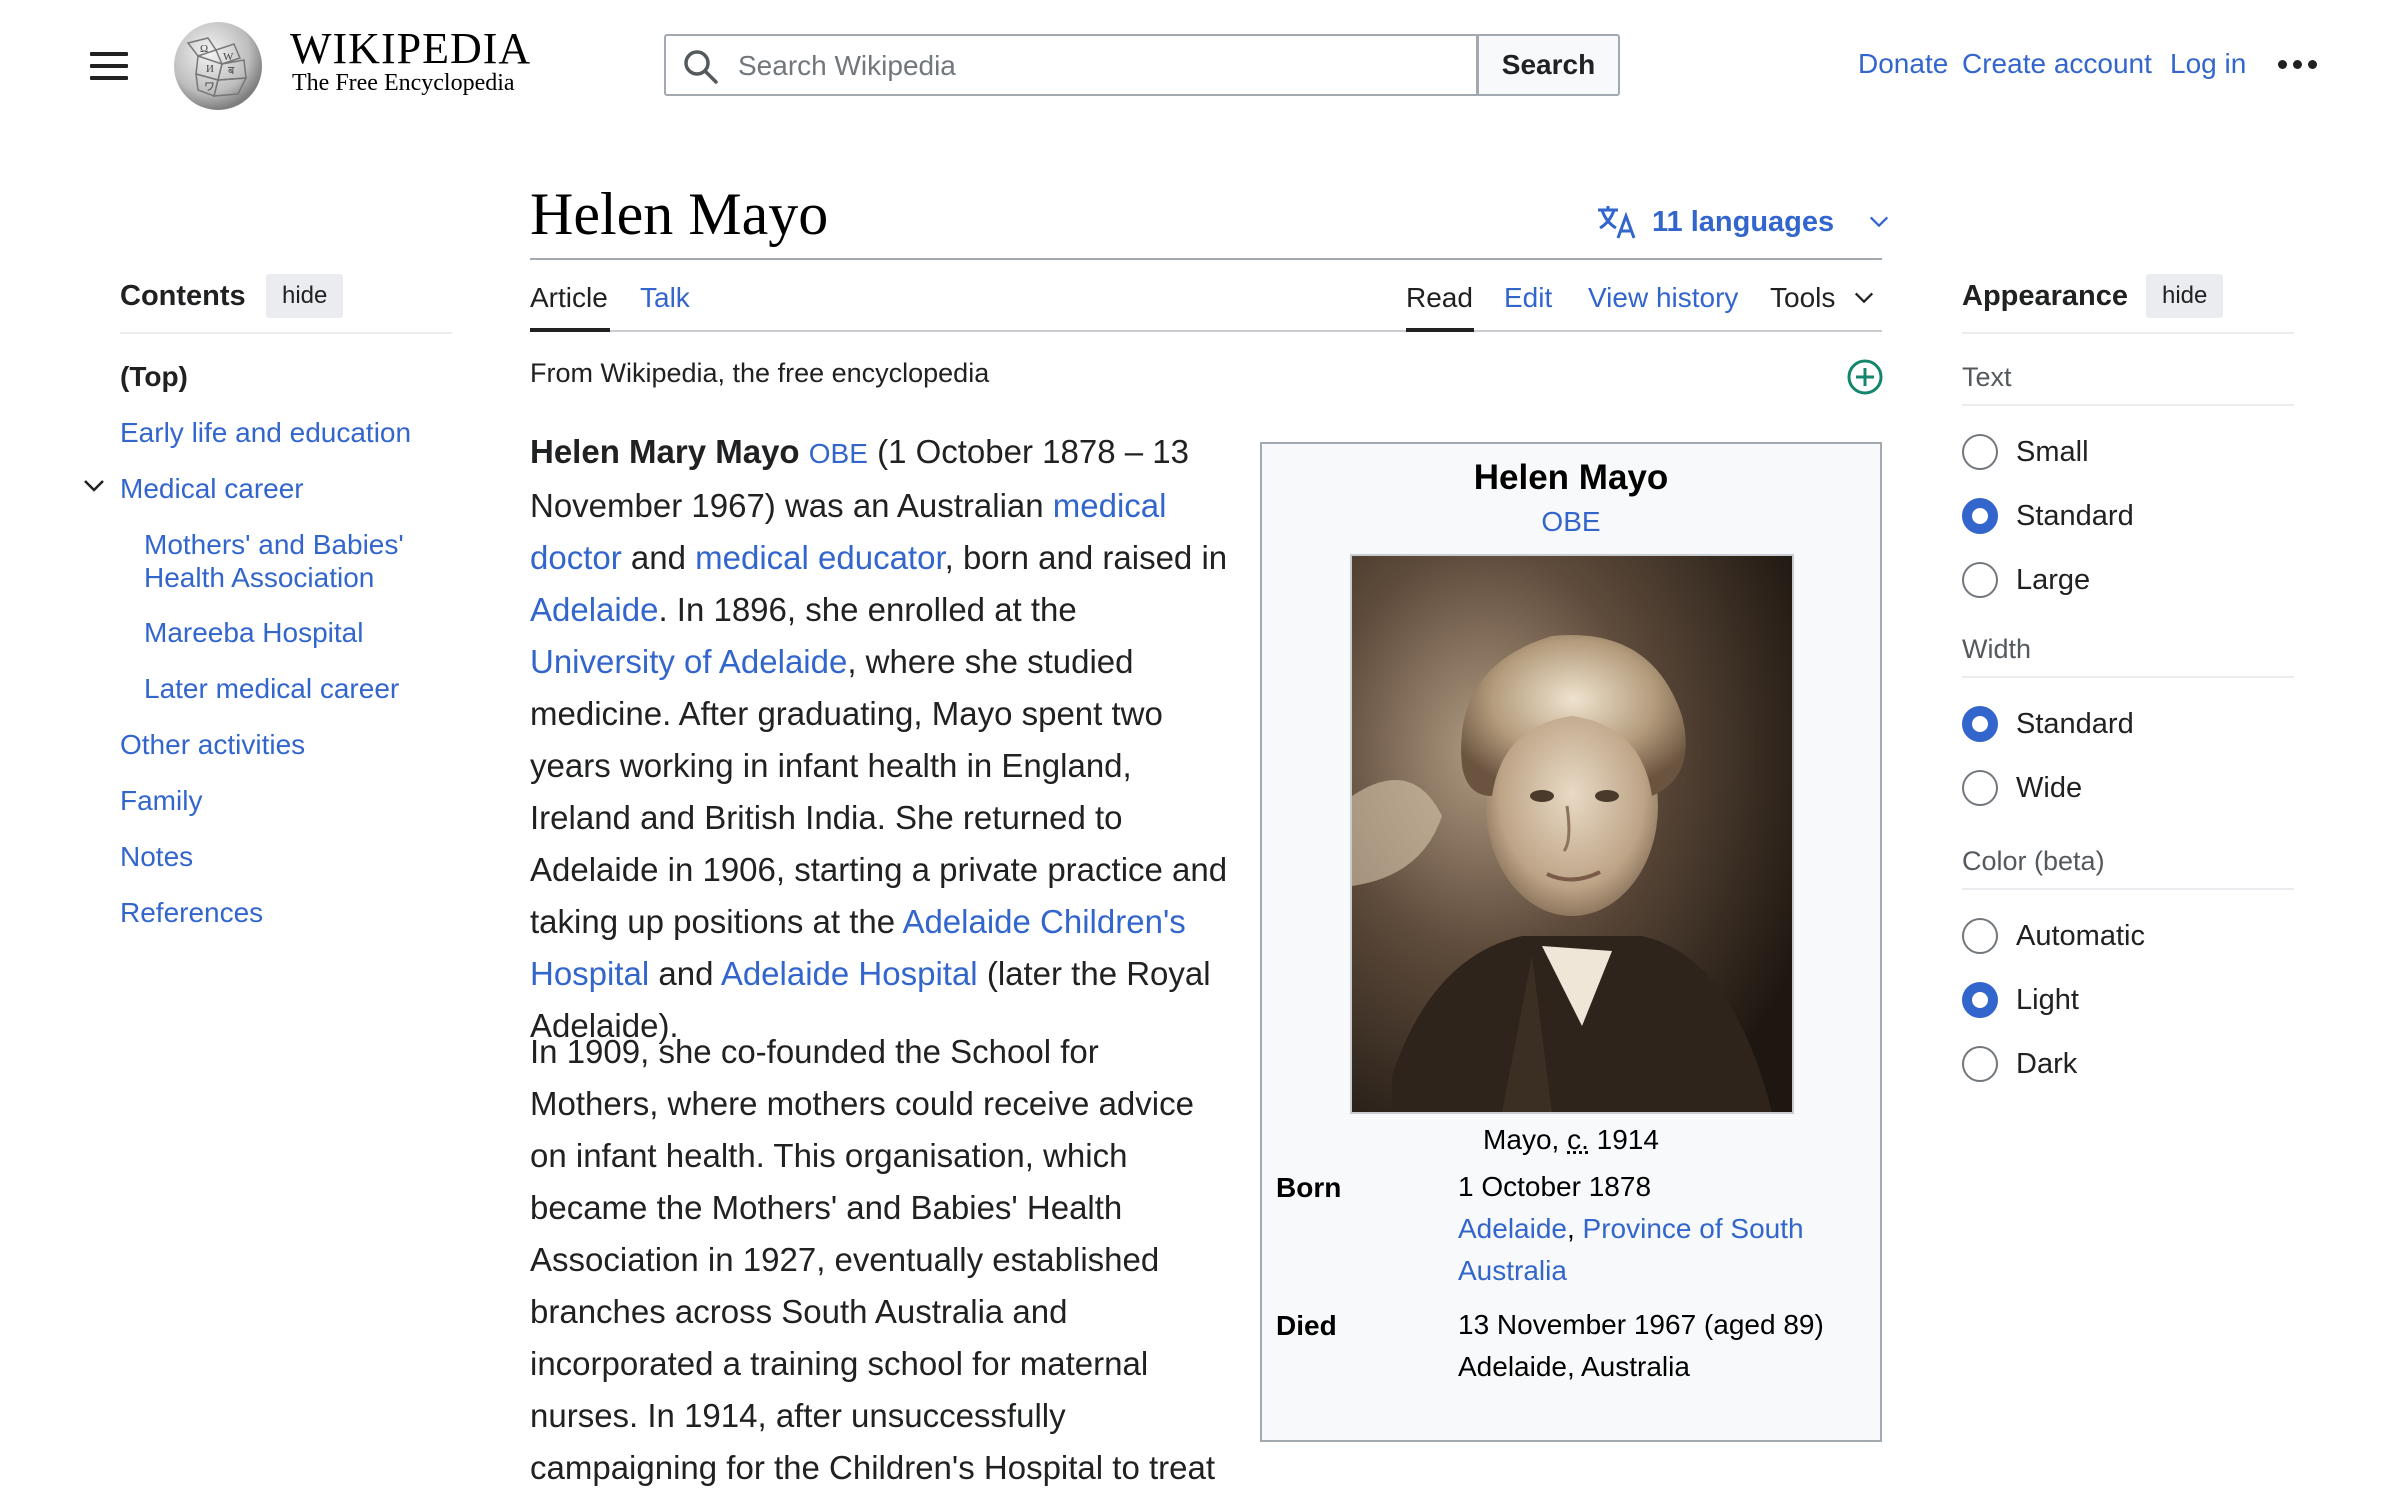  What do you see at coordinates (1663, 298) in the screenshot?
I see `tab-view-history: View history` at bounding box center [1663, 298].